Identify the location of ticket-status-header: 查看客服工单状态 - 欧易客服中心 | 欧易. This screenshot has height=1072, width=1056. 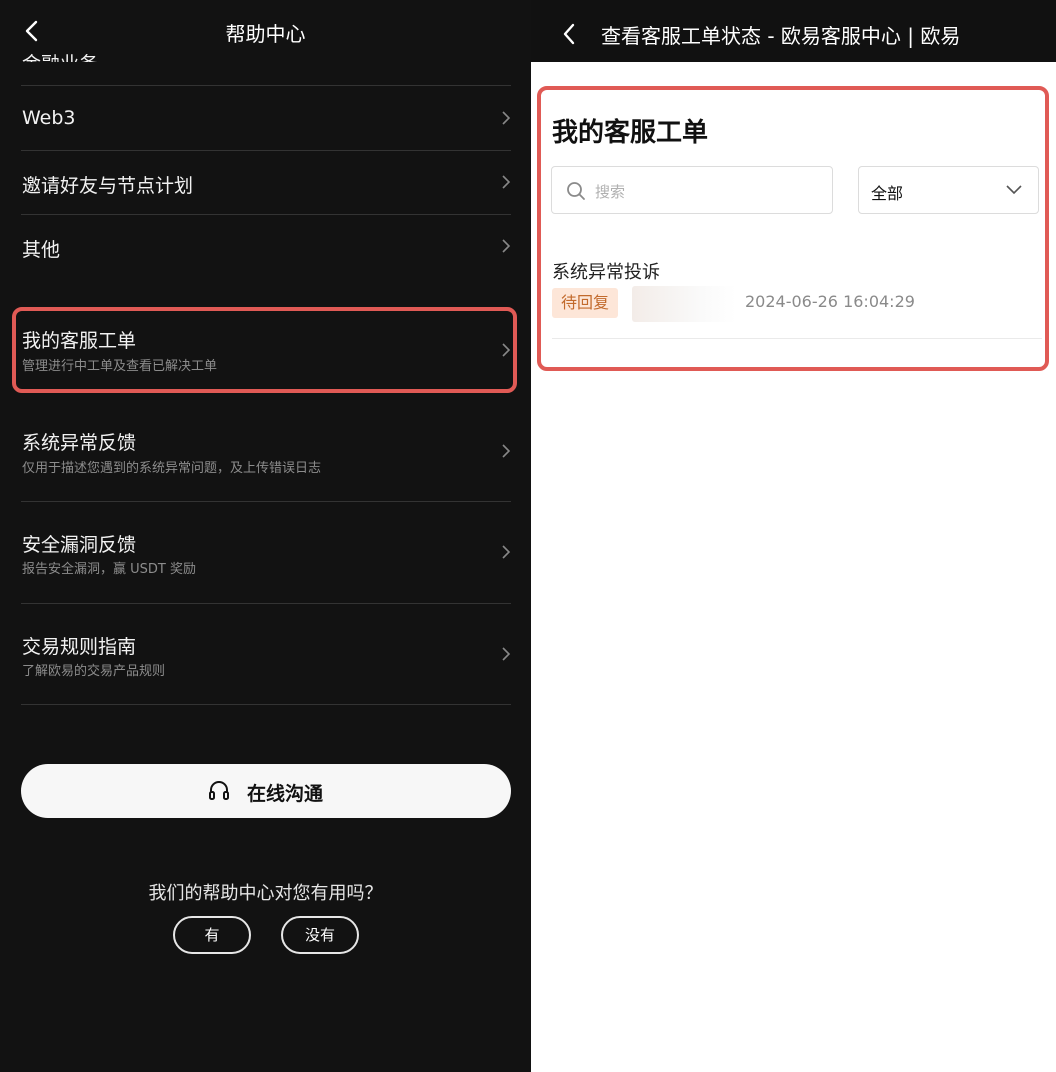
(793, 31).